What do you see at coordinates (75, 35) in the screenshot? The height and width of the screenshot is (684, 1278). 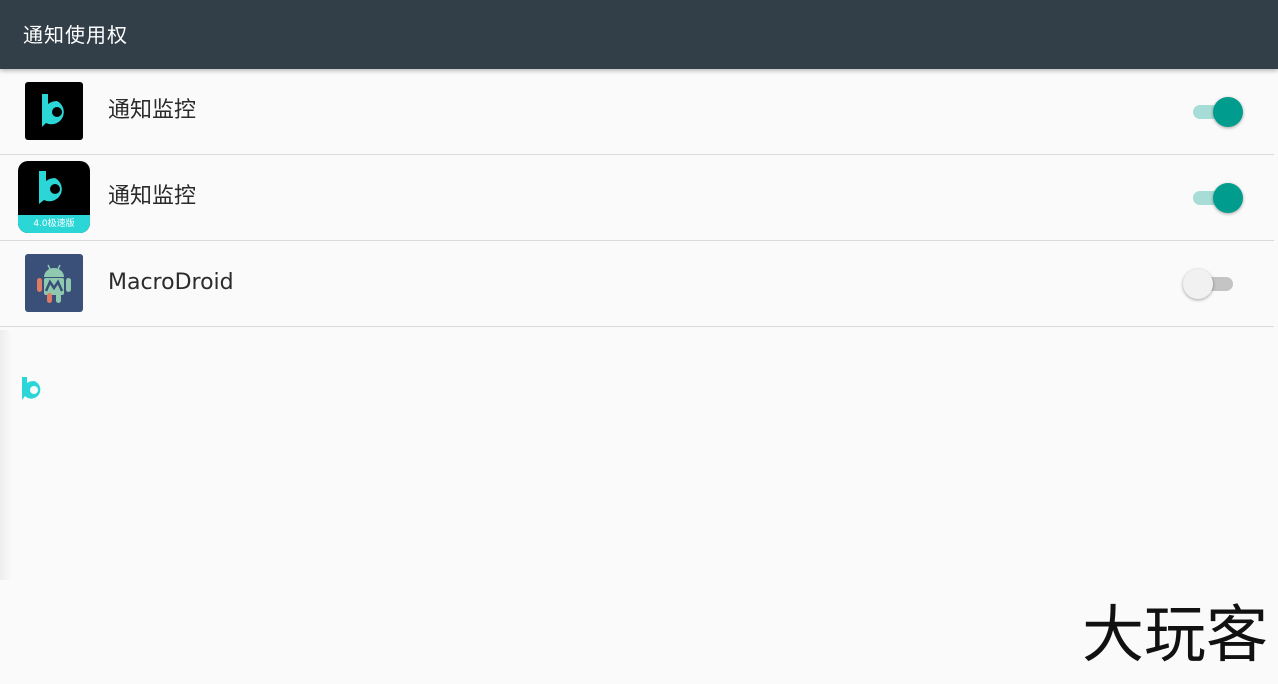 I see `page-title: 通知使用权` at bounding box center [75, 35].